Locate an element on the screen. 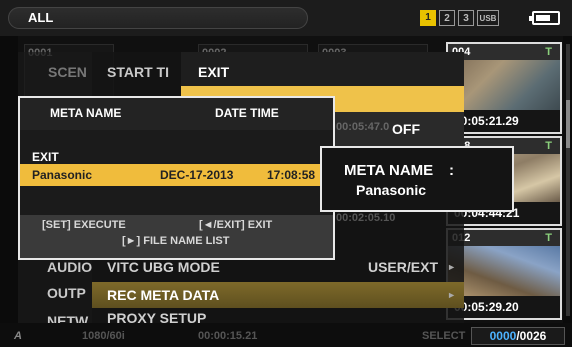 This screenshot has width=572, height=347. menu-item-proxy-setup: PROXY SETUP is located at coordinates (278, 317).